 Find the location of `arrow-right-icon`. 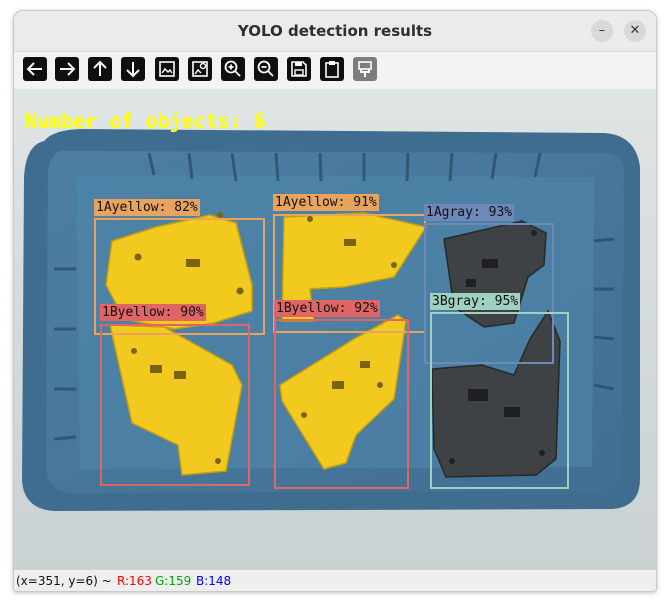

arrow-right-icon is located at coordinates (68, 69).